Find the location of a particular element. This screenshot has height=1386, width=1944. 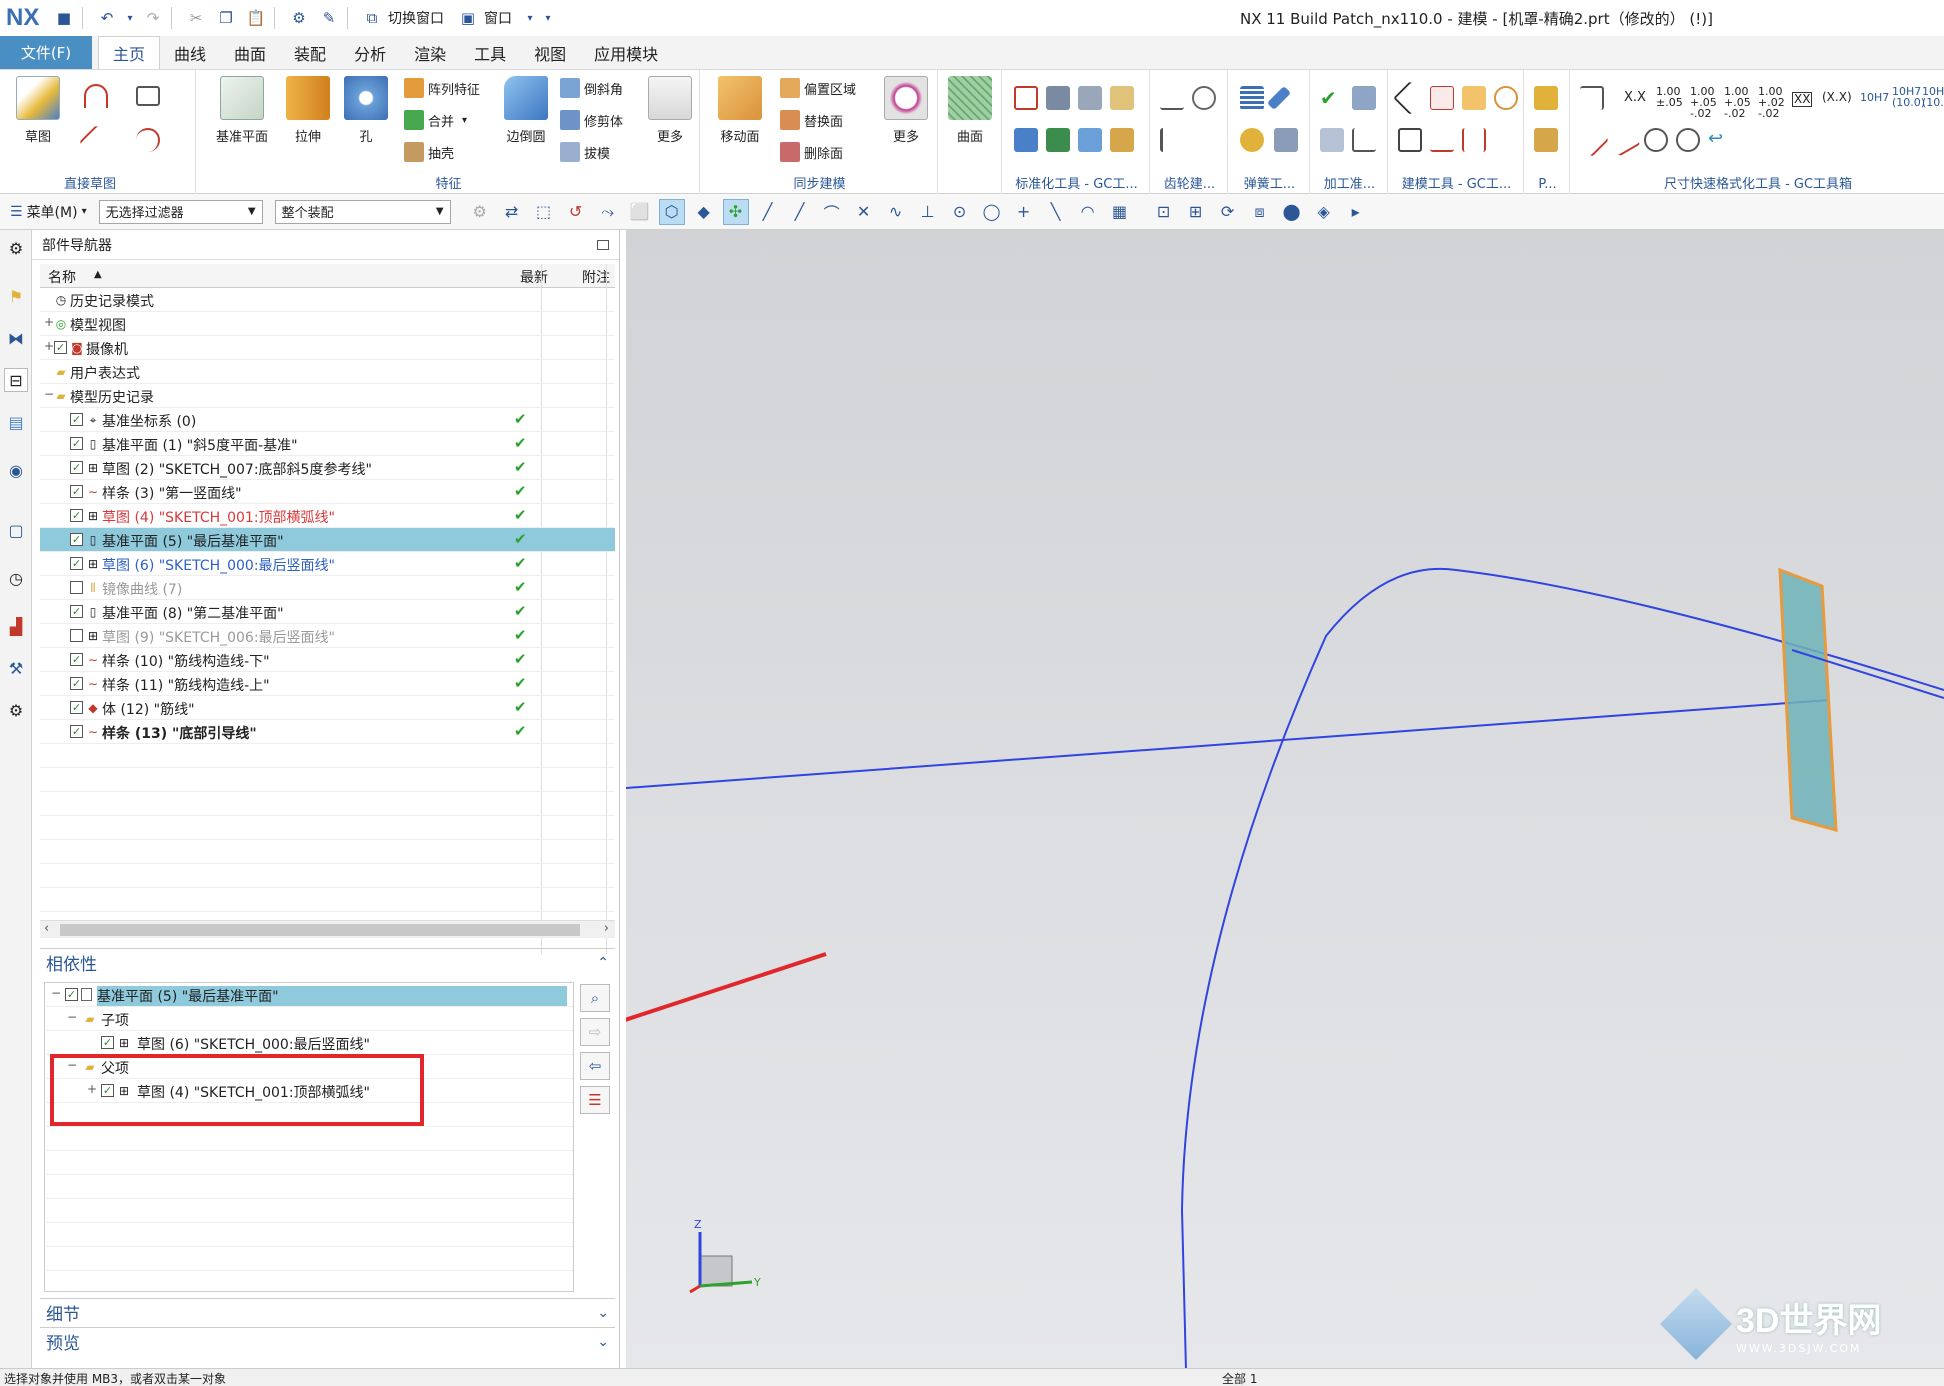

arc-icon is located at coordinates (96, 96).